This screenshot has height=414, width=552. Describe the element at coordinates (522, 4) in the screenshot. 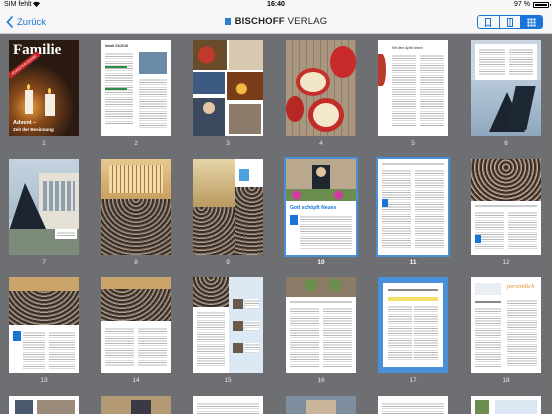

I see `battery-percentage: 97 %` at that location.